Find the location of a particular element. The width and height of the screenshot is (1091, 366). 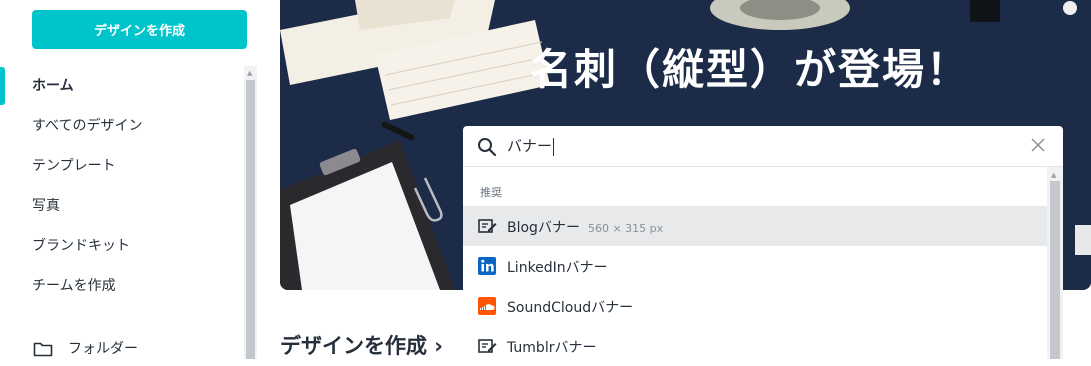

sidebar-item-photos: 写真 is located at coordinates (46, 206).